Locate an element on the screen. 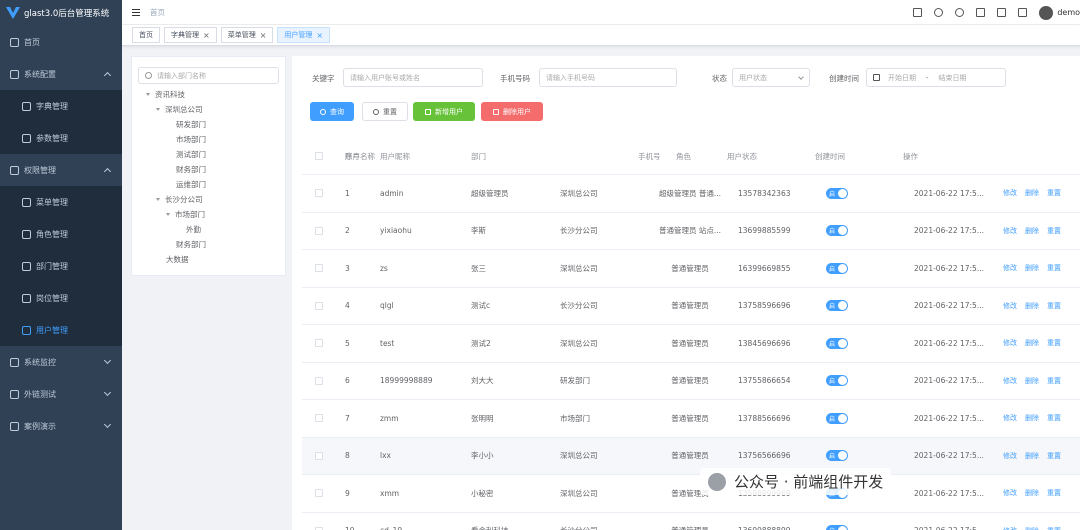  column-header: 创建时间 is located at coordinates (830, 156).